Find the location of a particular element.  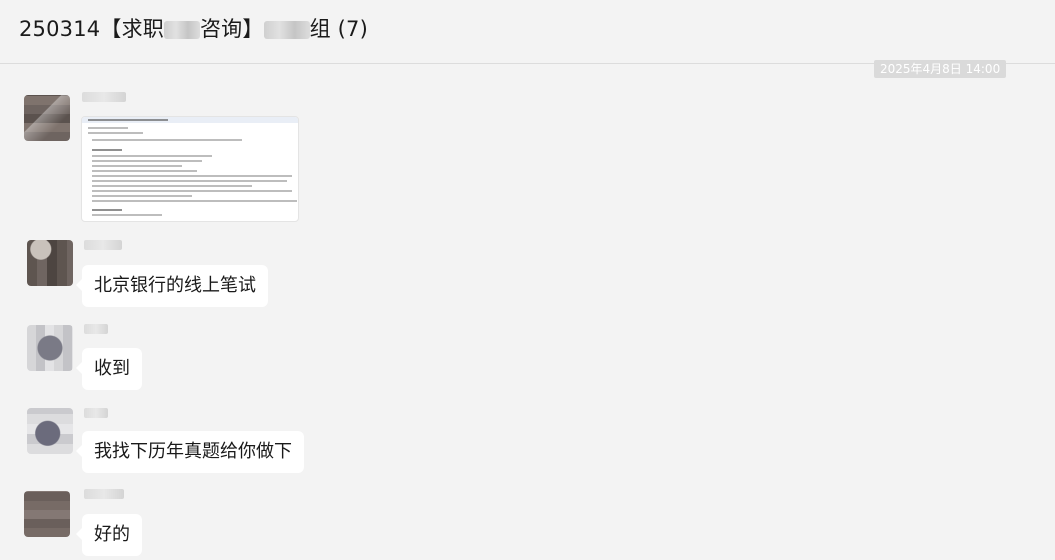

message-bubble: 北京银行的线上笔试 is located at coordinates (172, 286).